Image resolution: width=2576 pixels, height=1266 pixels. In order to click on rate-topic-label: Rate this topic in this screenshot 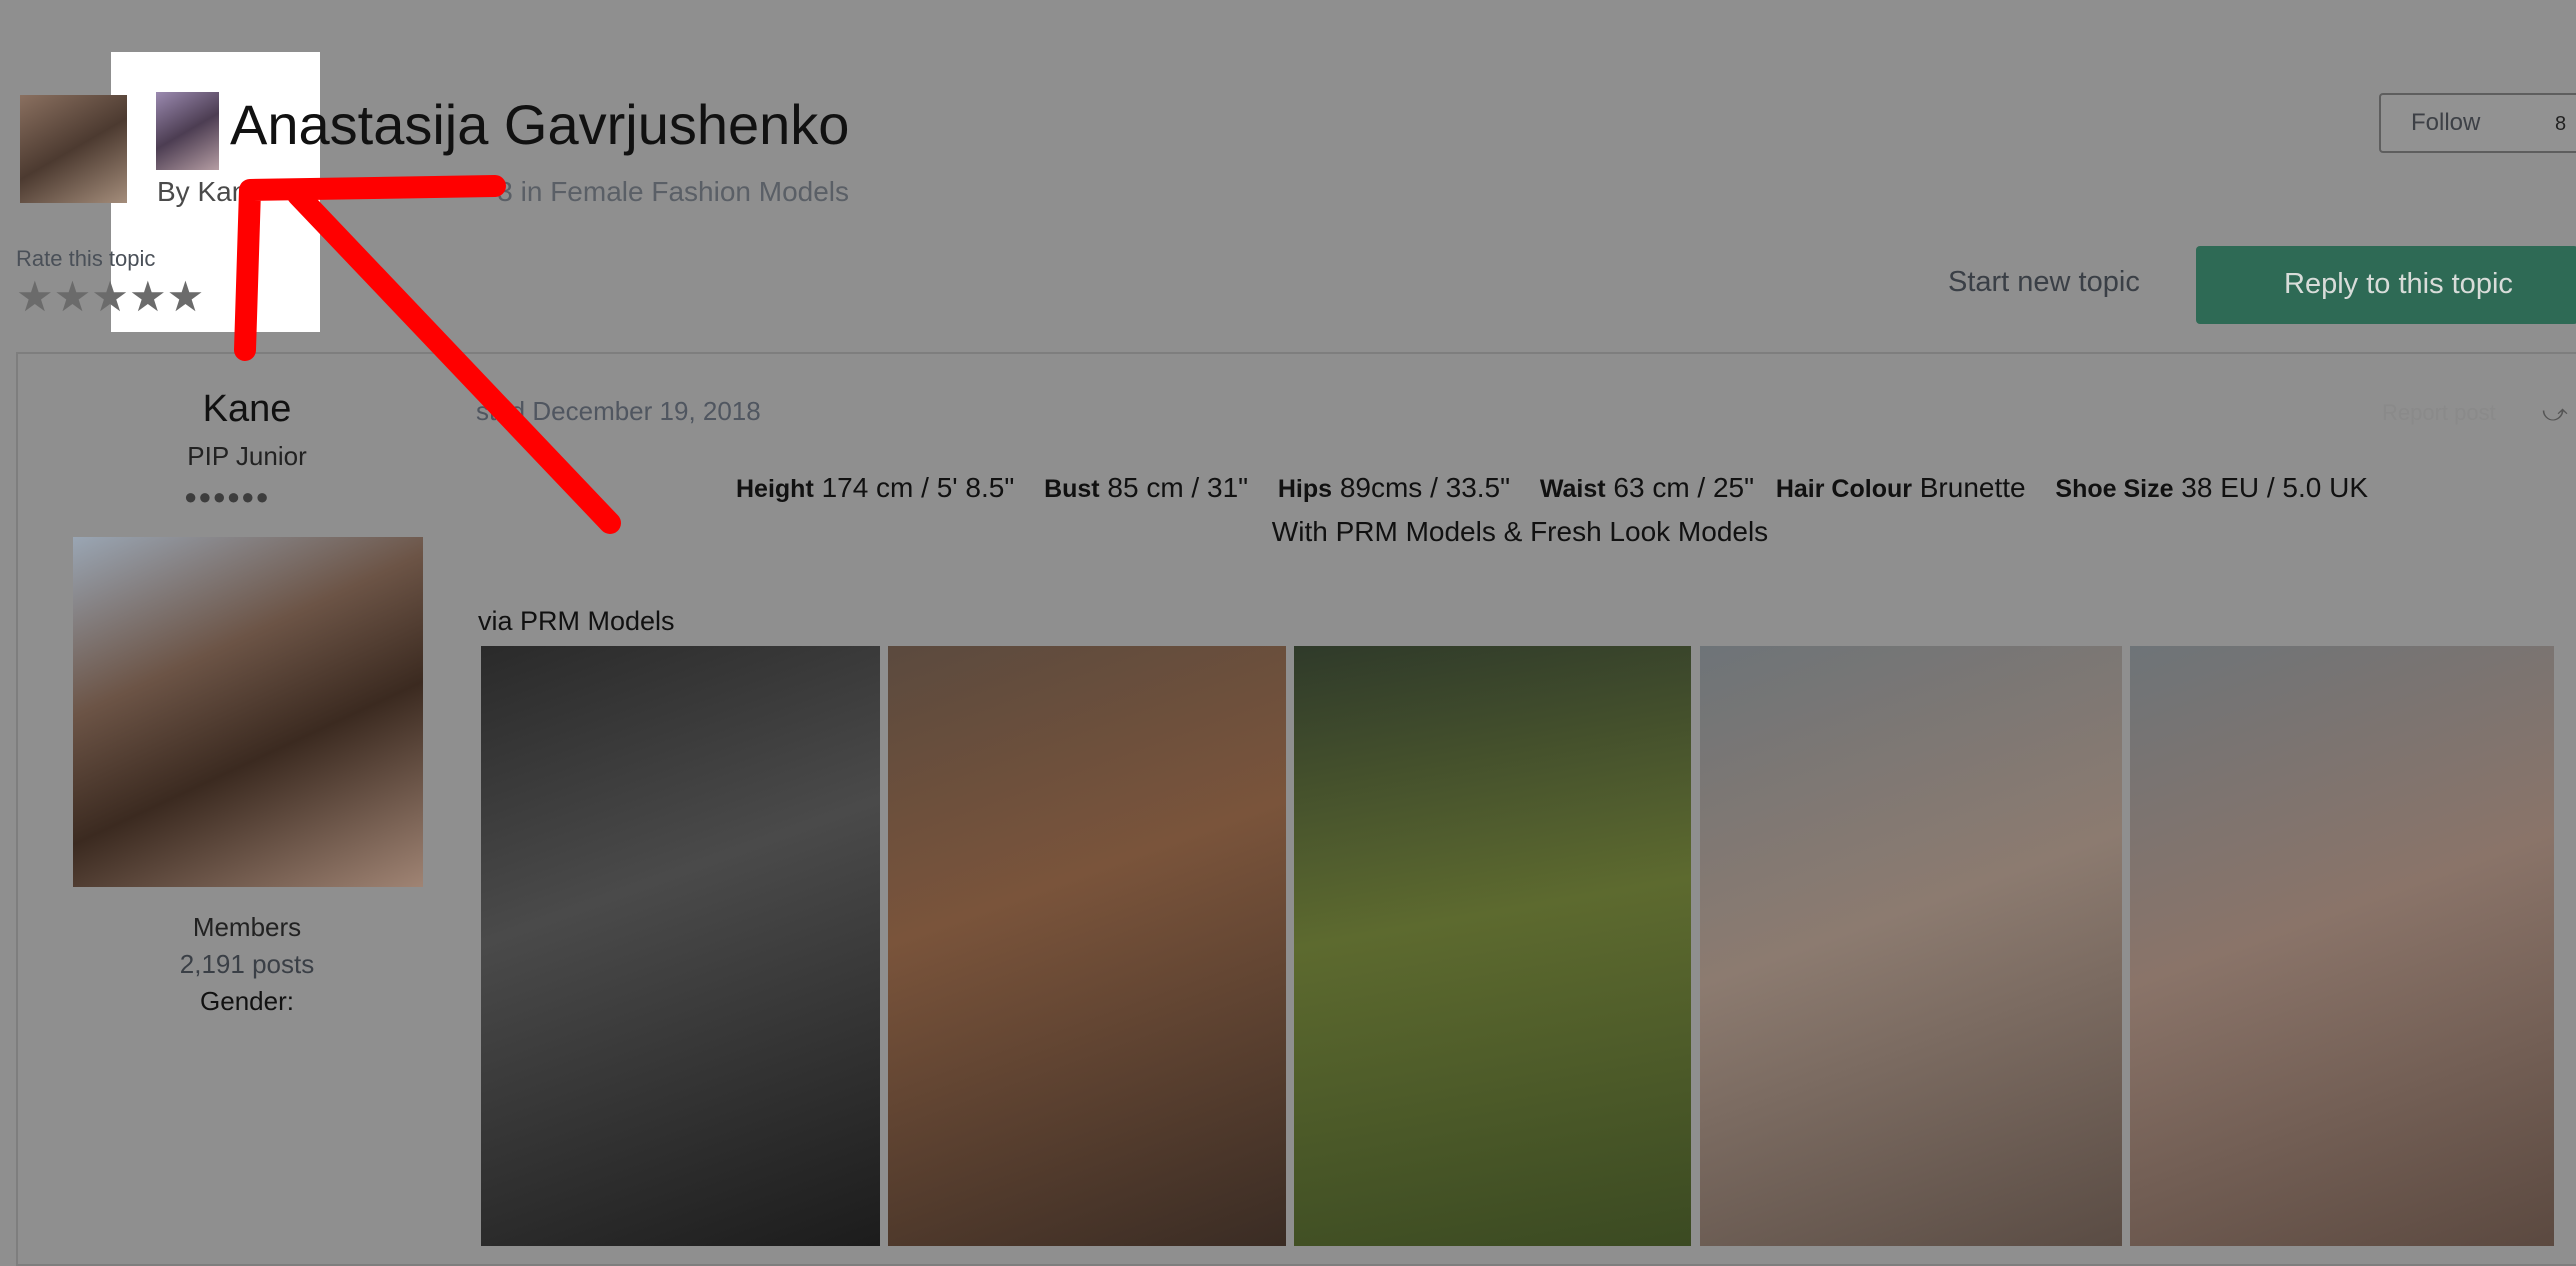, I will do `click(86, 258)`.